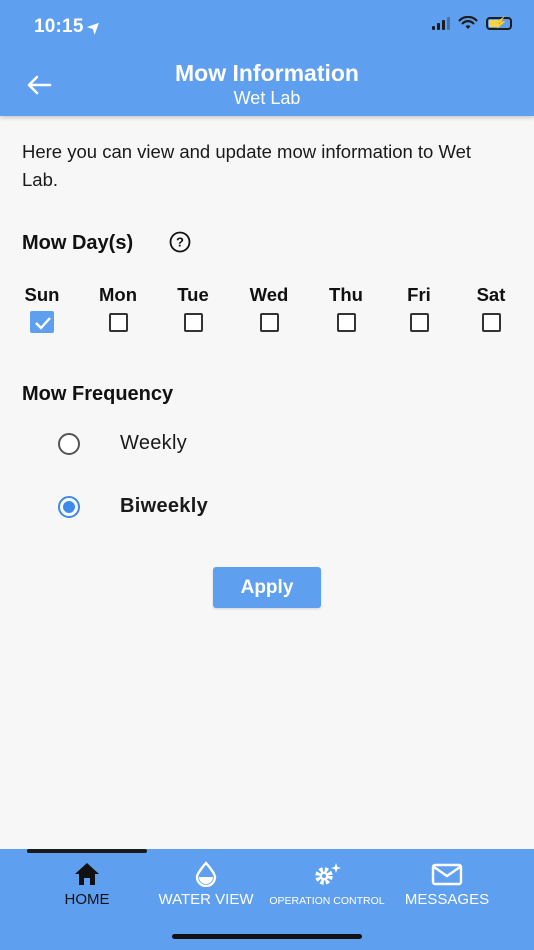 The image size is (534, 950). What do you see at coordinates (491, 308) in the screenshot?
I see `day-sat: Sat` at bounding box center [491, 308].